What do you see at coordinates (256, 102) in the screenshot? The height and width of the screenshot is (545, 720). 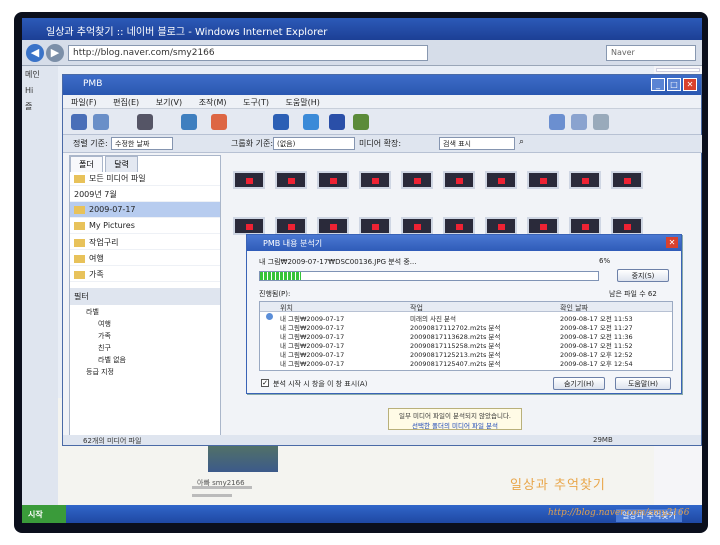 I see `menu-tools: 도구(T)` at bounding box center [256, 102].